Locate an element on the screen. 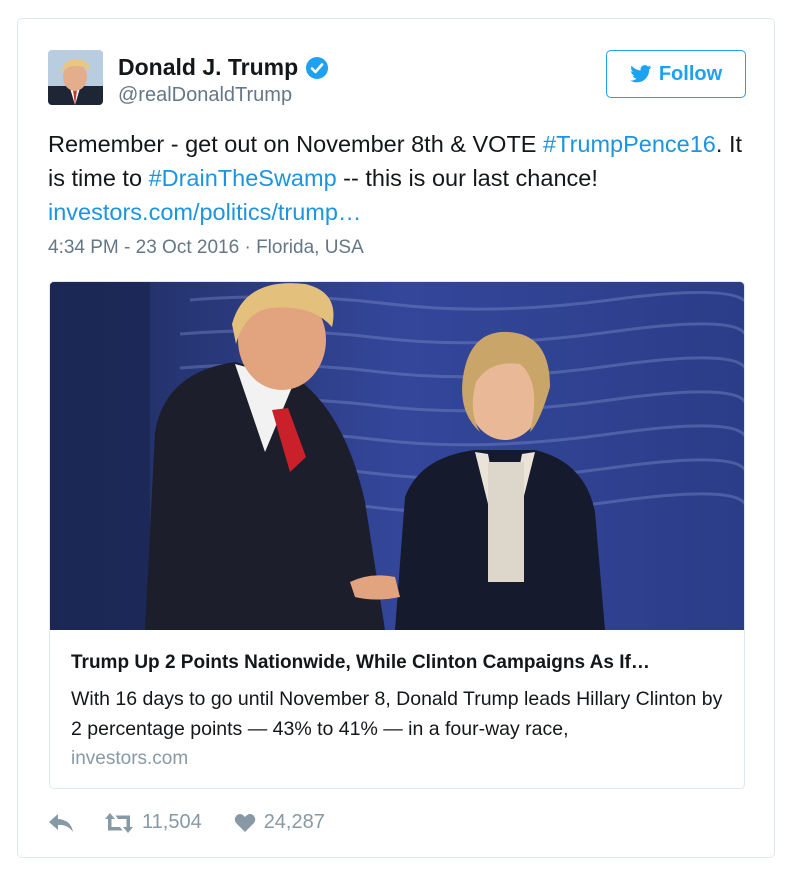 The height and width of the screenshot is (884, 799). tweet-meta: 4:34 PM - 23 Oct 2016 · Florida, USA is located at coordinates (206, 248).